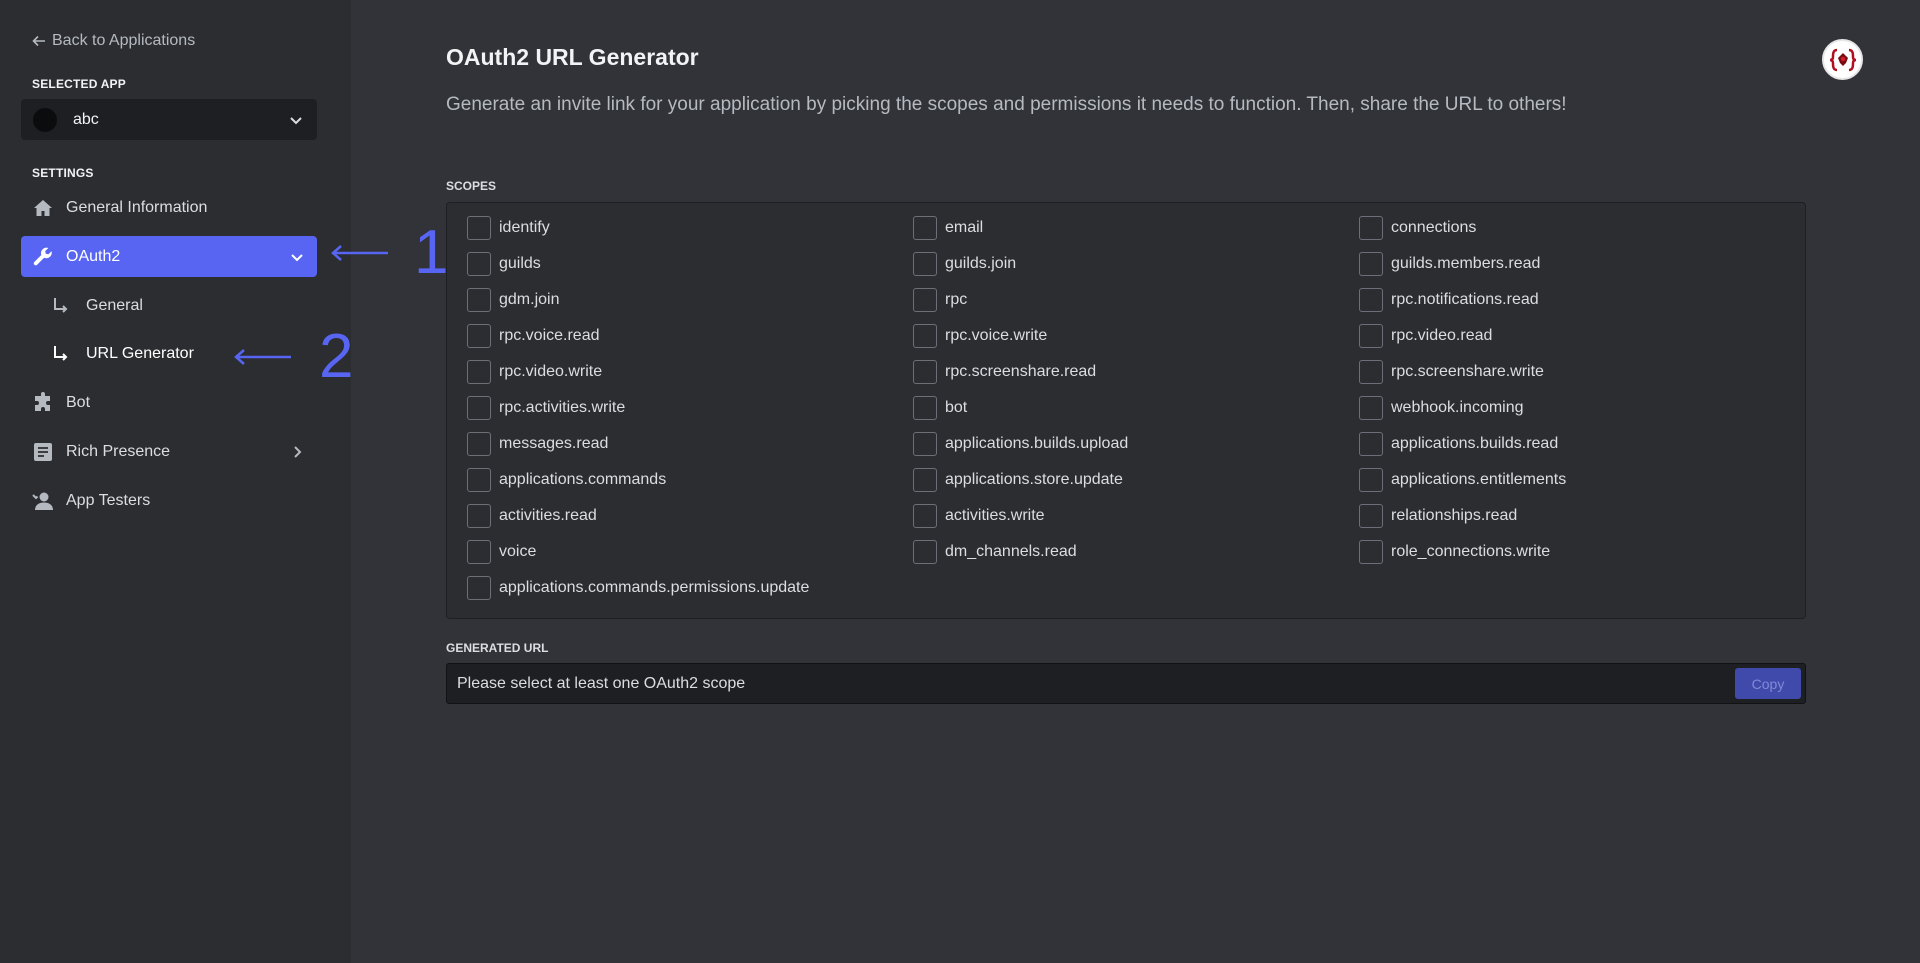 This screenshot has height=963, width=1920. Describe the element at coordinates (262, 357) in the screenshot. I see `arrow-left-annotation-icon` at that location.